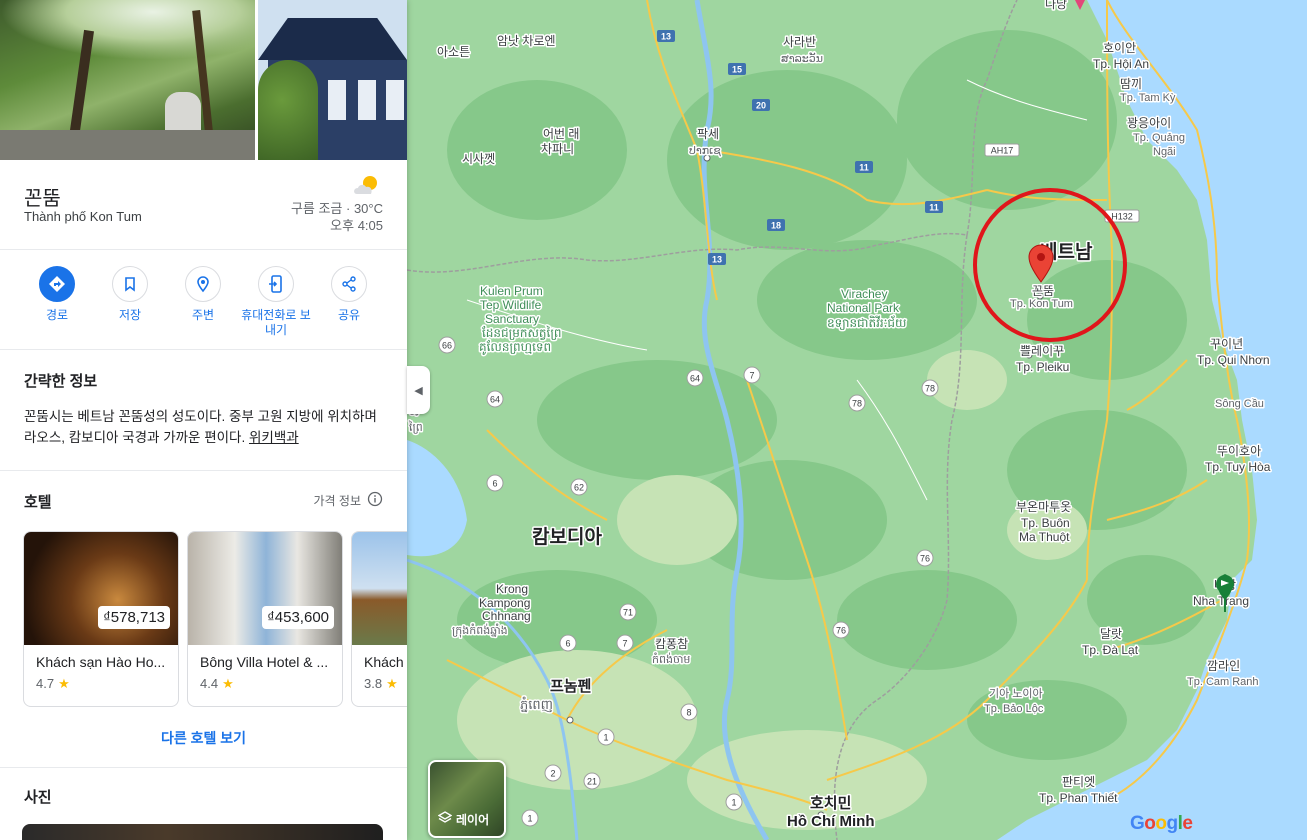 This screenshot has width=1307, height=840. Describe the element at coordinates (1233, 360) in the screenshot. I see `label-quinhon: Tp. Qui Nhơn` at that location.